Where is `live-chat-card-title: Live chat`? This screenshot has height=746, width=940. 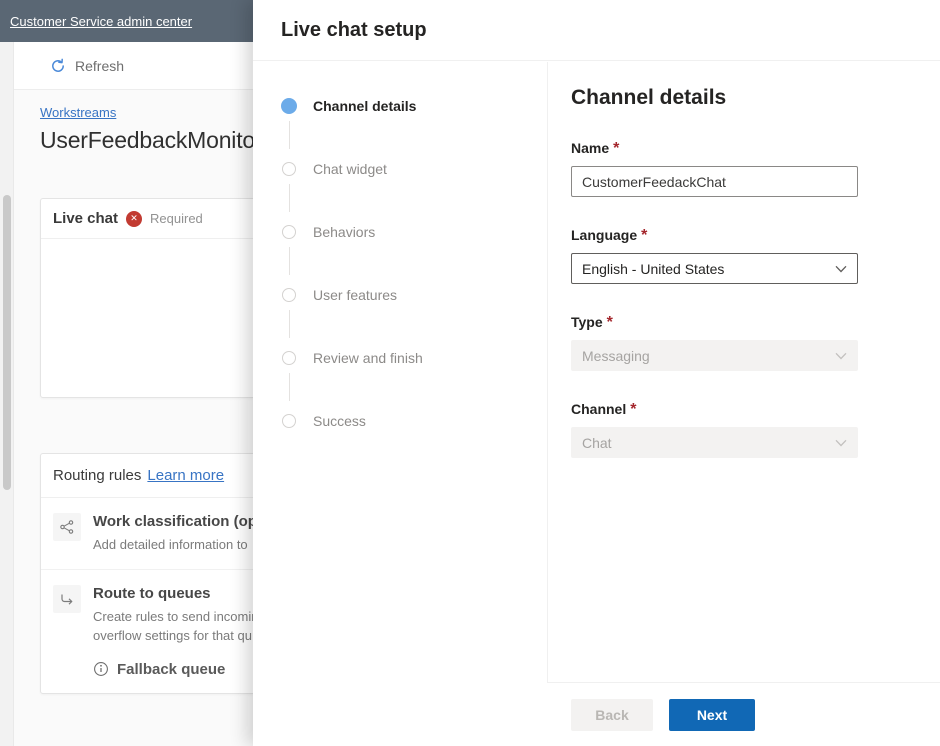 live-chat-card-title: Live chat is located at coordinates (86, 218).